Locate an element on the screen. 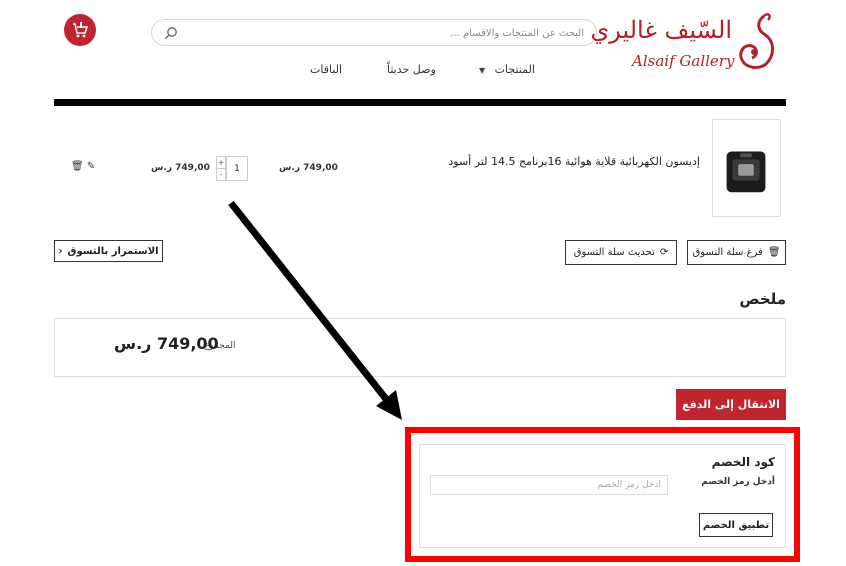 This screenshot has height=566, width=846. nav-item-new-arrivals: وصل حديثاً is located at coordinates (411, 69).